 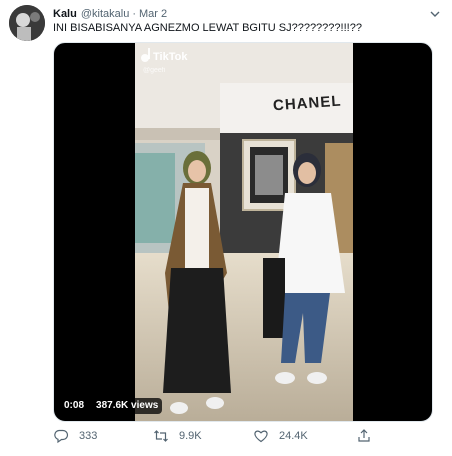 I want to click on retweet-count: 9.9K, so click(x=190, y=436).